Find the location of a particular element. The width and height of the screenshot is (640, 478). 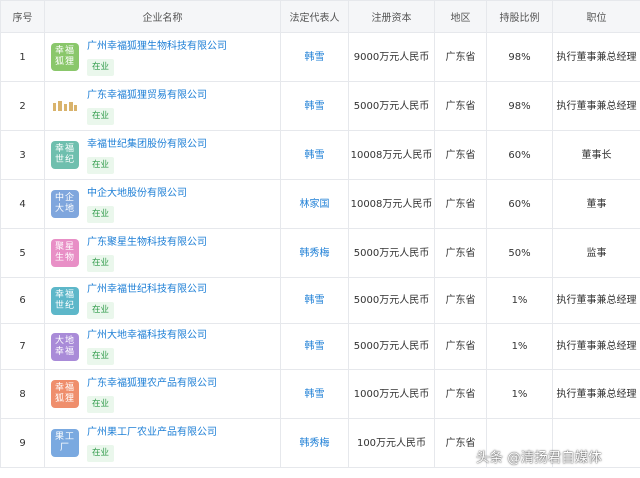

company-name-link: 中企大地股份有限公司 is located at coordinates (137, 193).